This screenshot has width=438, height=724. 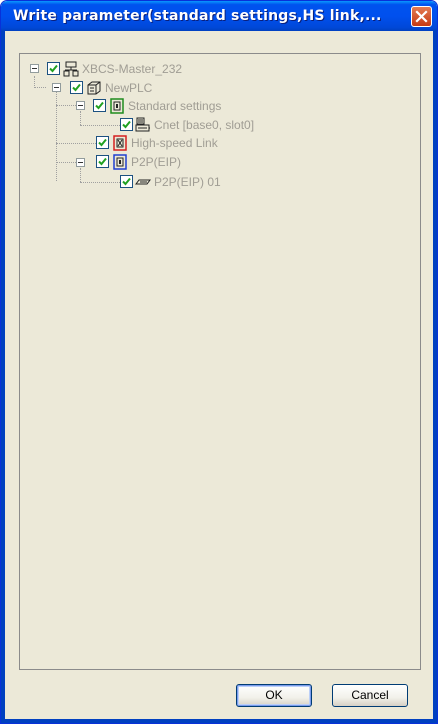 What do you see at coordinates (435, 377) in the screenshot?
I see `window-frame-right` at bounding box center [435, 377].